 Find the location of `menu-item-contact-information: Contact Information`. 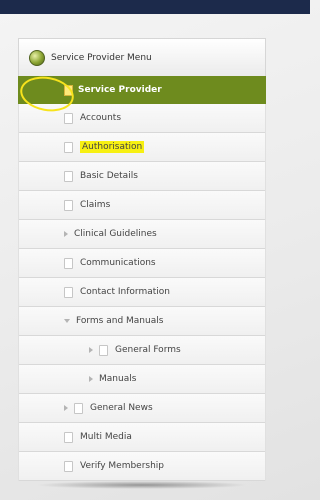

menu-item-contact-information: Contact Information is located at coordinates (142, 292).